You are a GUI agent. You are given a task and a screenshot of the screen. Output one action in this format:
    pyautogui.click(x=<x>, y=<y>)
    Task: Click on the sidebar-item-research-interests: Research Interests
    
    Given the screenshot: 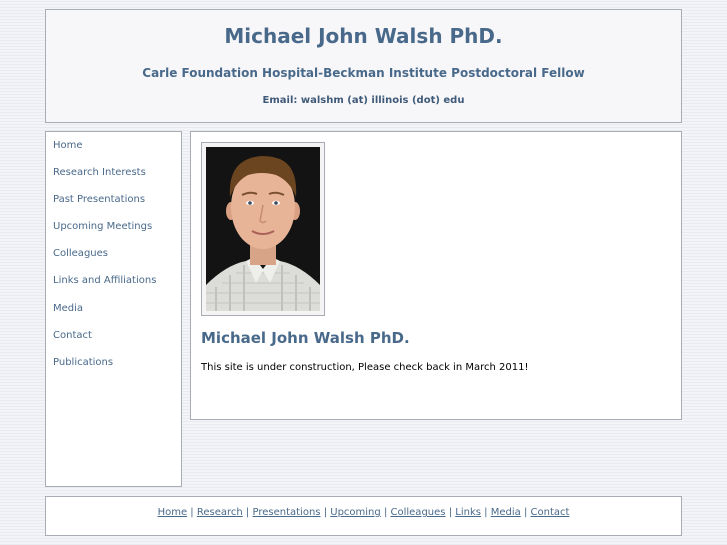 What is the action you would take?
    pyautogui.click(x=99, y=172)
    